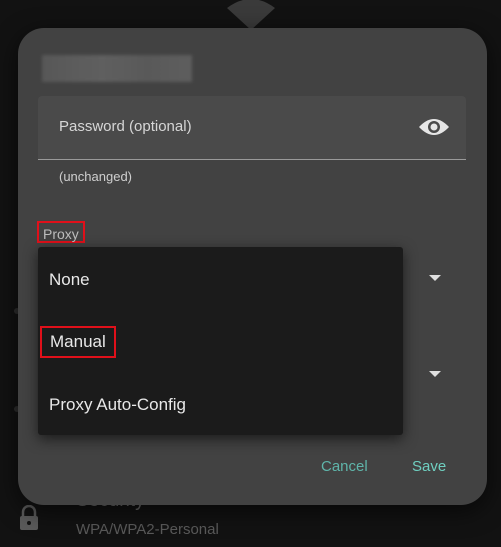 This screenshot has height=547, width=501. I want to click on proxy-option-label: Proxy Auto-Config, so click(118, 404).